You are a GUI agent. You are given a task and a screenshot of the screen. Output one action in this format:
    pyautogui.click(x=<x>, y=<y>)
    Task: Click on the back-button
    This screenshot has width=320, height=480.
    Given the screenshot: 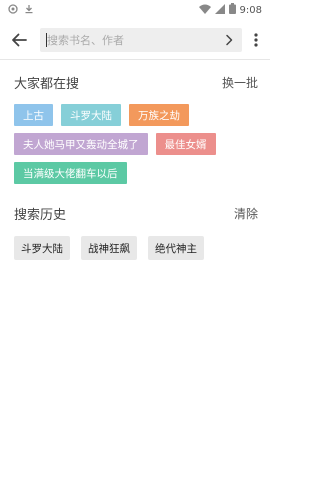 What is the action you would take?
    pyautogui.click(x=19, y=40)
    